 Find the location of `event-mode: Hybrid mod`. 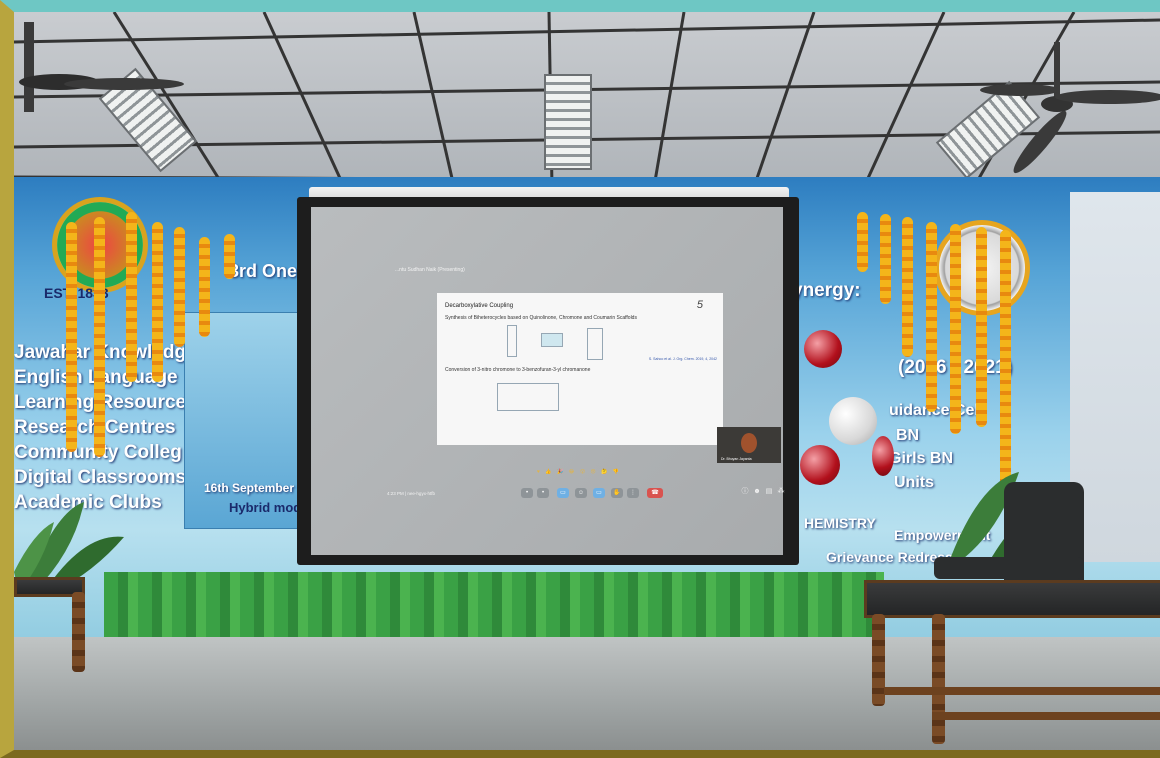

event-mode: Hybrid mod is located at coordinates (265, 507).